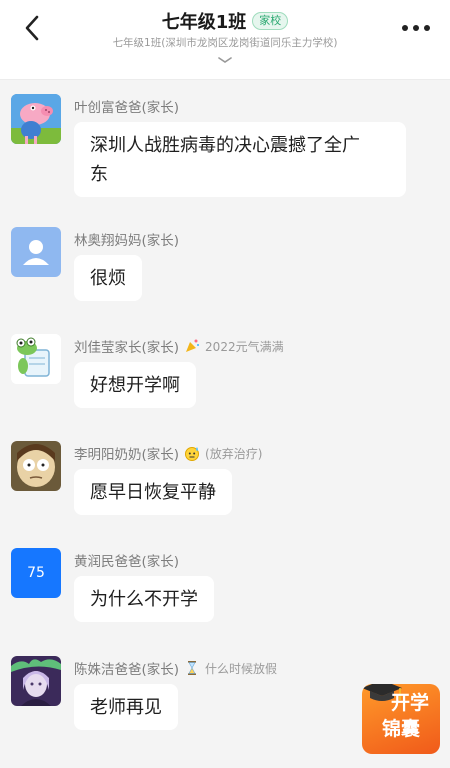  Describe the element at coordinates (127, 670) in the screenshot. I see `sender-name: 陈姝洁爸爸(家长)` at that location.